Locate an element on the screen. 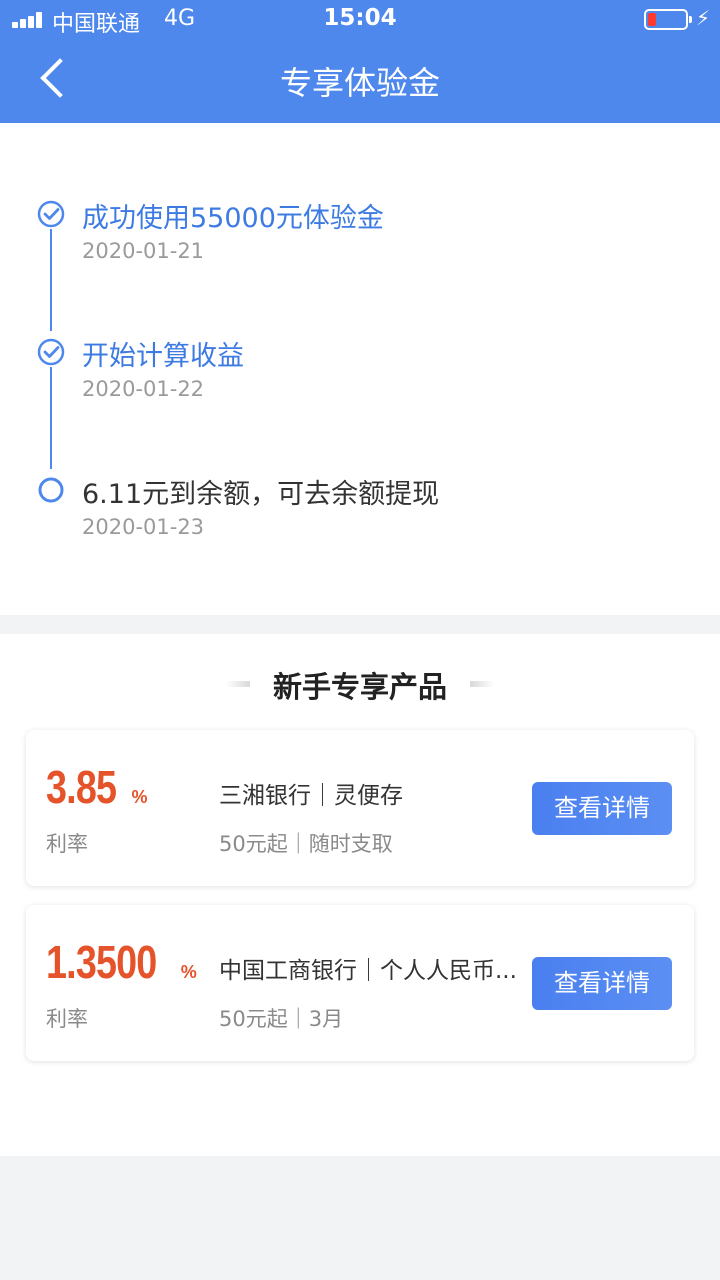 The width and height of the screenshot is (720, 1280). page-title: 专享体验金 is located at coordinates (359, 83).